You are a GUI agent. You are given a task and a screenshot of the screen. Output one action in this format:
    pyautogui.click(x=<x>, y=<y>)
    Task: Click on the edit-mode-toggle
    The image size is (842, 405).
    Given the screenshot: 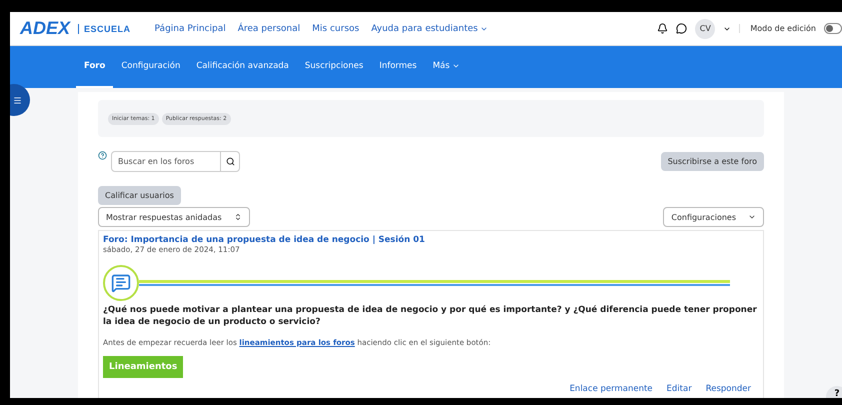 What is the action you would take?
    pyautogui.click(x=833, y=28)
    